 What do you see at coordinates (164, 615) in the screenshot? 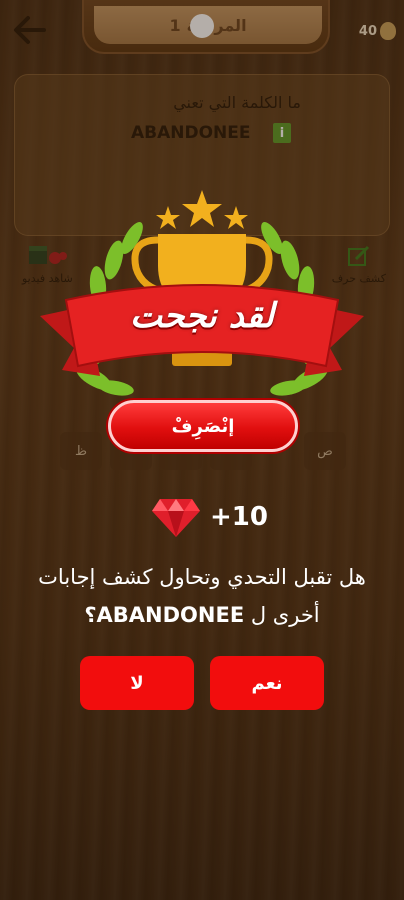
I see `challenge-word: ABANDONEE؟` at bounding box center [164, 615].